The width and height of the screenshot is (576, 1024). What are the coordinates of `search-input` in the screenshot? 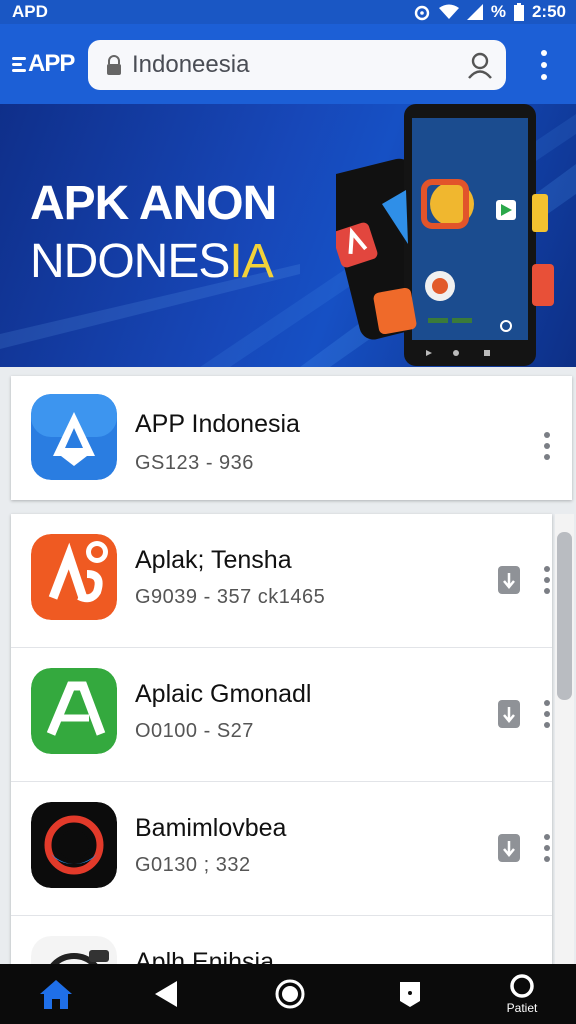 It's located at (298, 65).